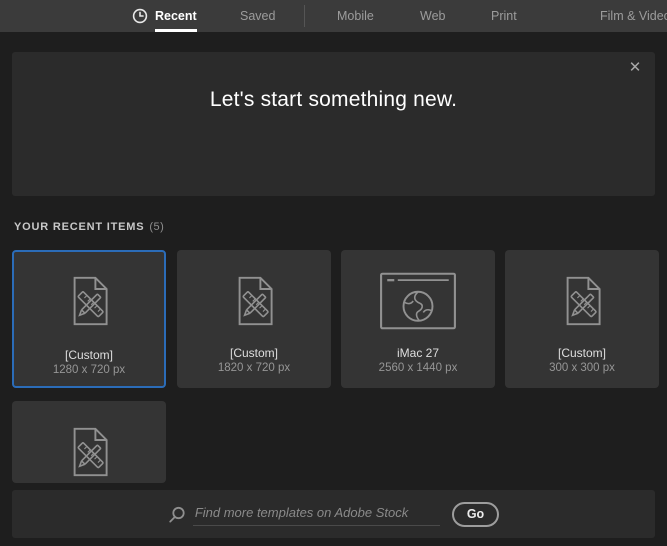  I want to click on tab-web-label: Web, so click(433, 16).